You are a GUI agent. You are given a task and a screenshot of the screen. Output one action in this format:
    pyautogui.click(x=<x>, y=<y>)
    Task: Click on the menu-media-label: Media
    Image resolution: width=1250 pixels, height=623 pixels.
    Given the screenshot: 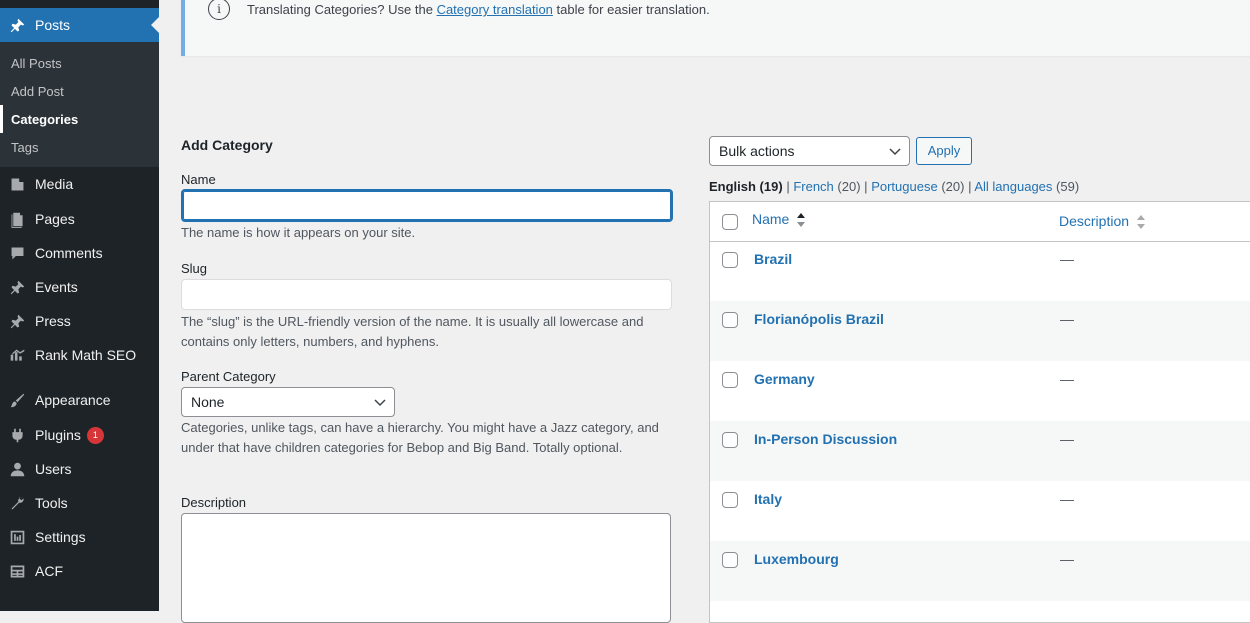 What is the action you would take?
    pyautogui.click(x=54, y=184)
    